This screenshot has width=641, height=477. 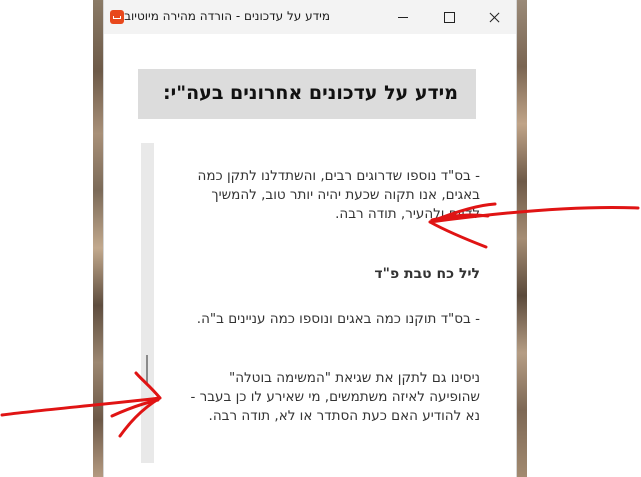 I want to click on section-date-heading: ליל כח טבת פ"ד, so click(x=427, y=274).